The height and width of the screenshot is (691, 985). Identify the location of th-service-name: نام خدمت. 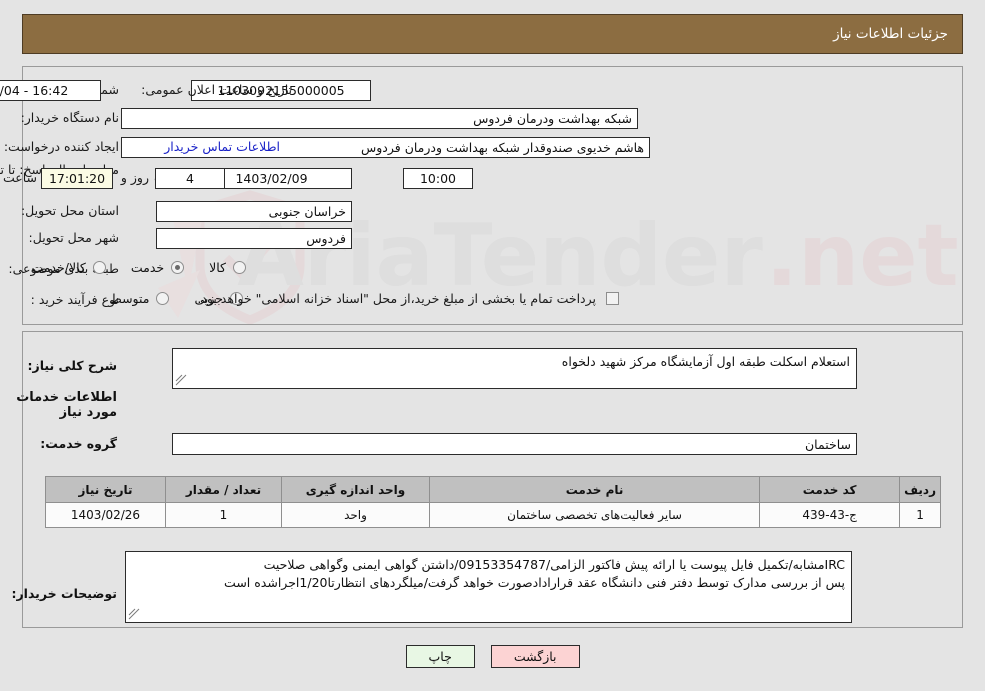
(594, 489).